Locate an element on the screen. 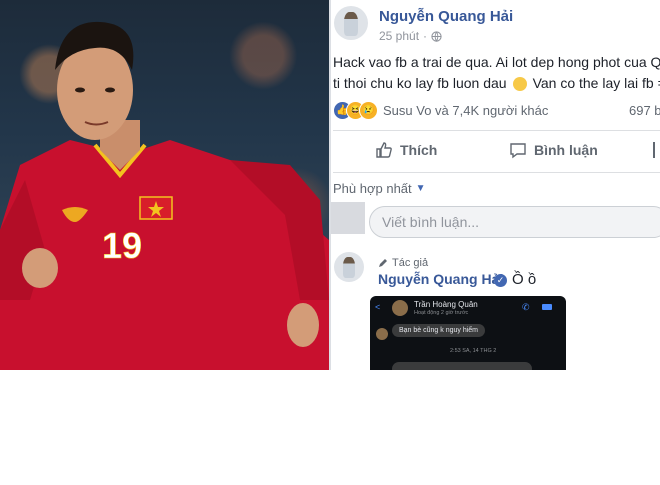 This screenshot has width=660, height=485. comment-icon is located at coordinates (518, 151).